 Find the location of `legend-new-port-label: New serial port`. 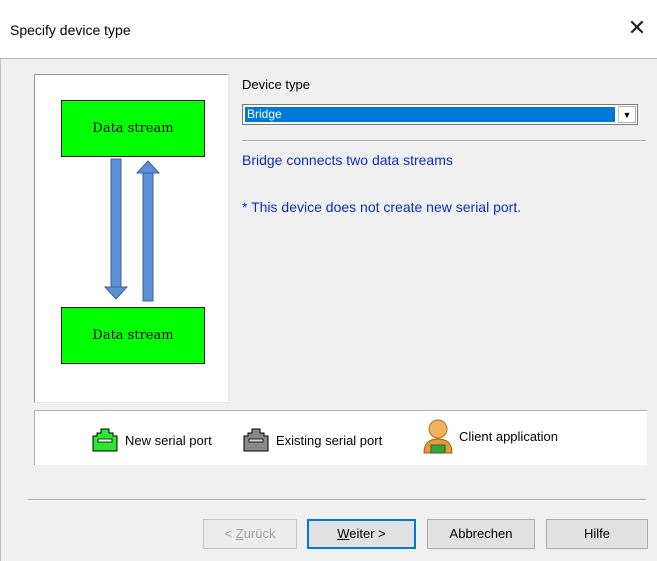

legend-new-port-label: New serial port is located at coordinates (168, 440).